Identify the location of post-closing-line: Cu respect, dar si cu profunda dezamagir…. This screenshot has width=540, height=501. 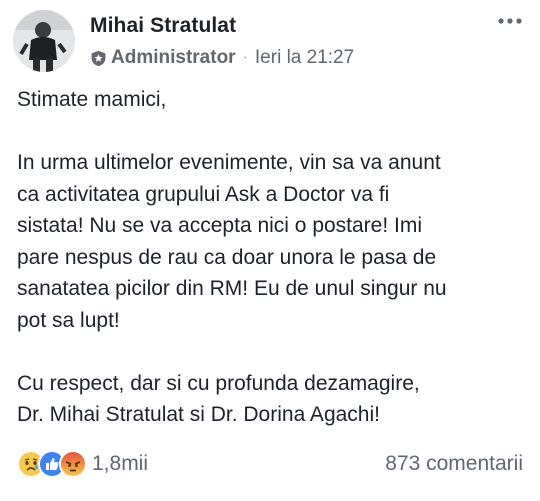
(218, 383).